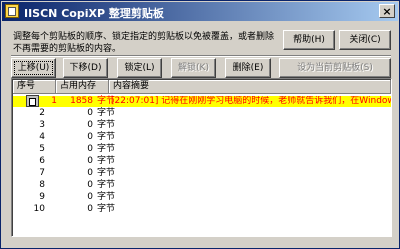  What do you see at coordinates (34, 87) in the screenshot?
I see `column-header-index: 序号` at bounding box center [34, 87].